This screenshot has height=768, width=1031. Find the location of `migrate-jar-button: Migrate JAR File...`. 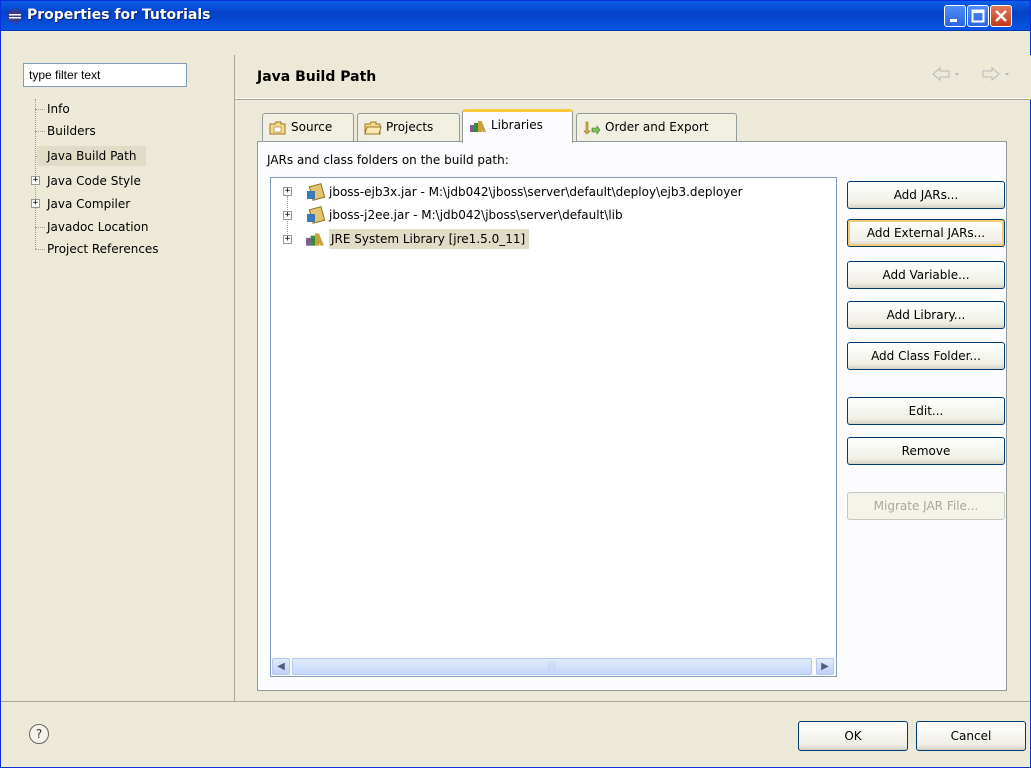

migrate-jar-button: Migrate JAR File... is located at coordinates (926, 506).